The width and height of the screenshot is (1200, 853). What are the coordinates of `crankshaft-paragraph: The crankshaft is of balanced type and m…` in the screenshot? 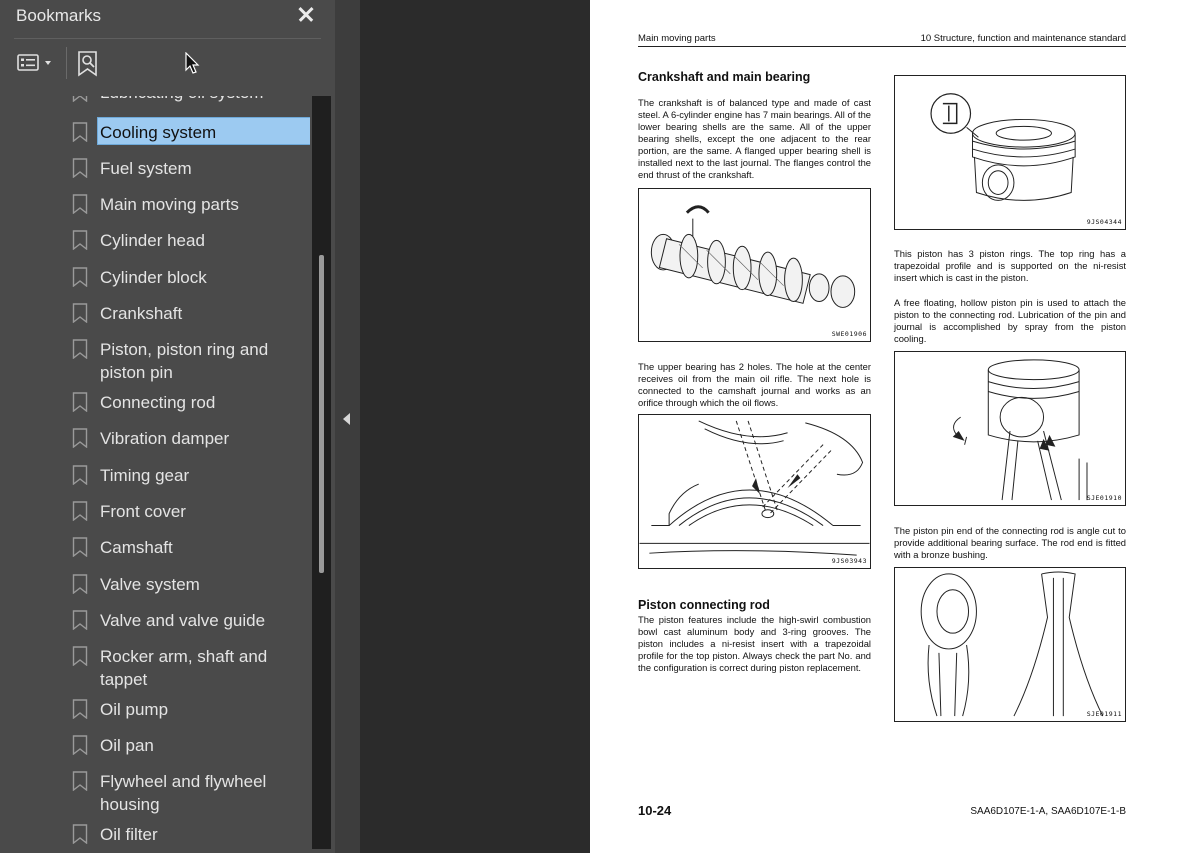 It's located at (754, 138).